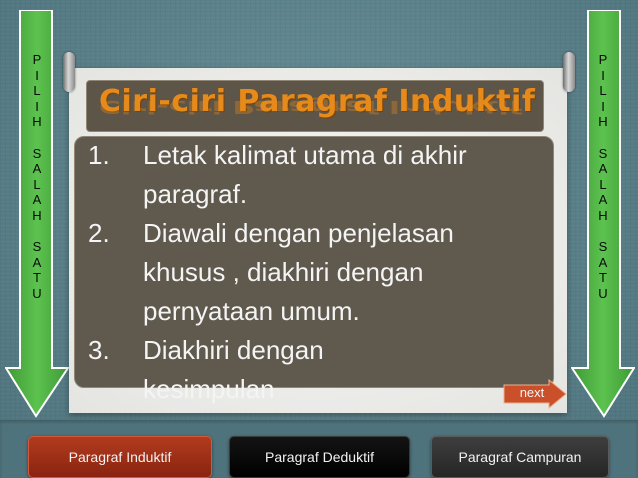  I want to click on list-text: Letak kalimat utama di akhir, so click(305, 155).